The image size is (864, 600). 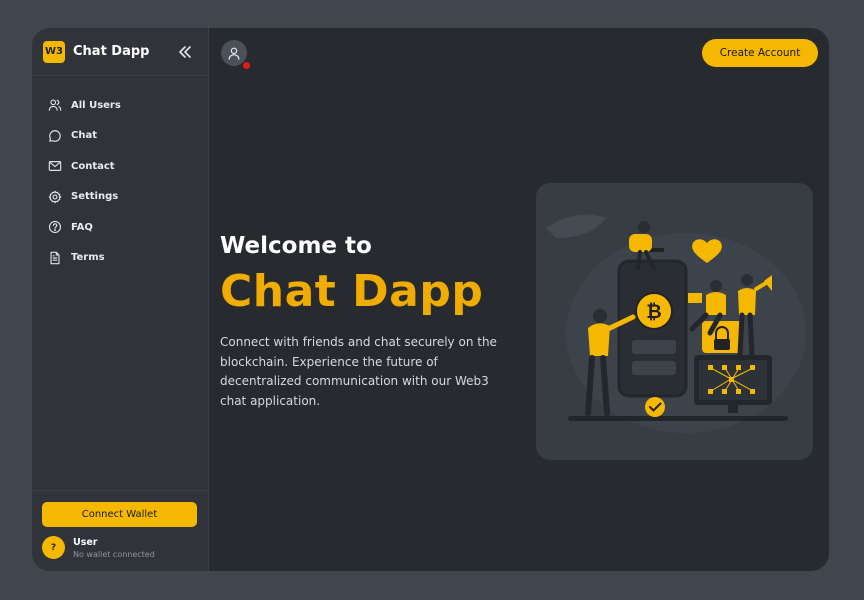 What do you see at coordinates (120, 197) in the screenshot?
I see `sidebar-item-settings: Settings` at bounding box center [120, 197].